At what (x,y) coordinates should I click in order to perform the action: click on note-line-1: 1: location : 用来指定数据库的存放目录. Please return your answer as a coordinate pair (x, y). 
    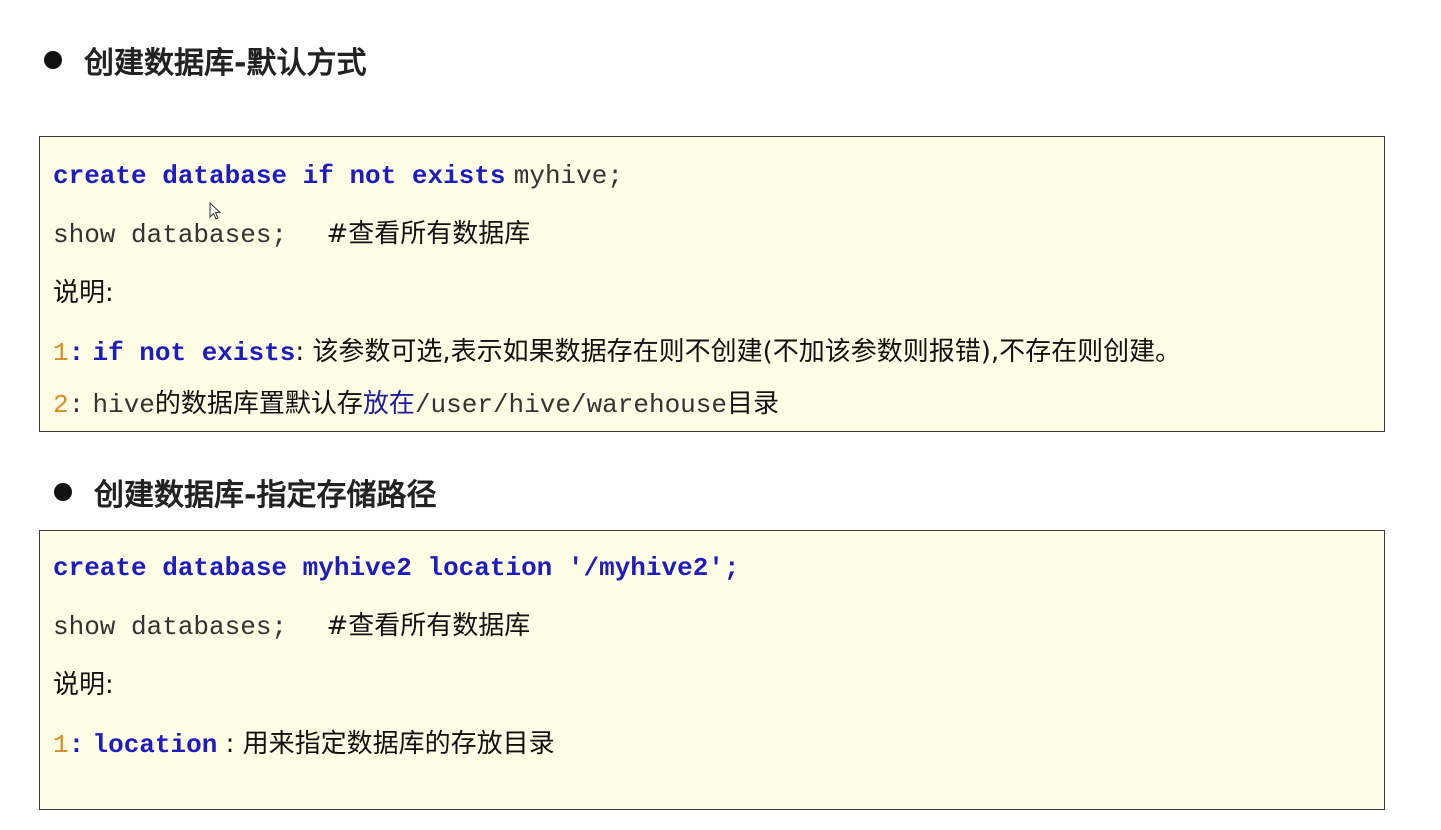
    Looking at the image, I should click on (304, 744).